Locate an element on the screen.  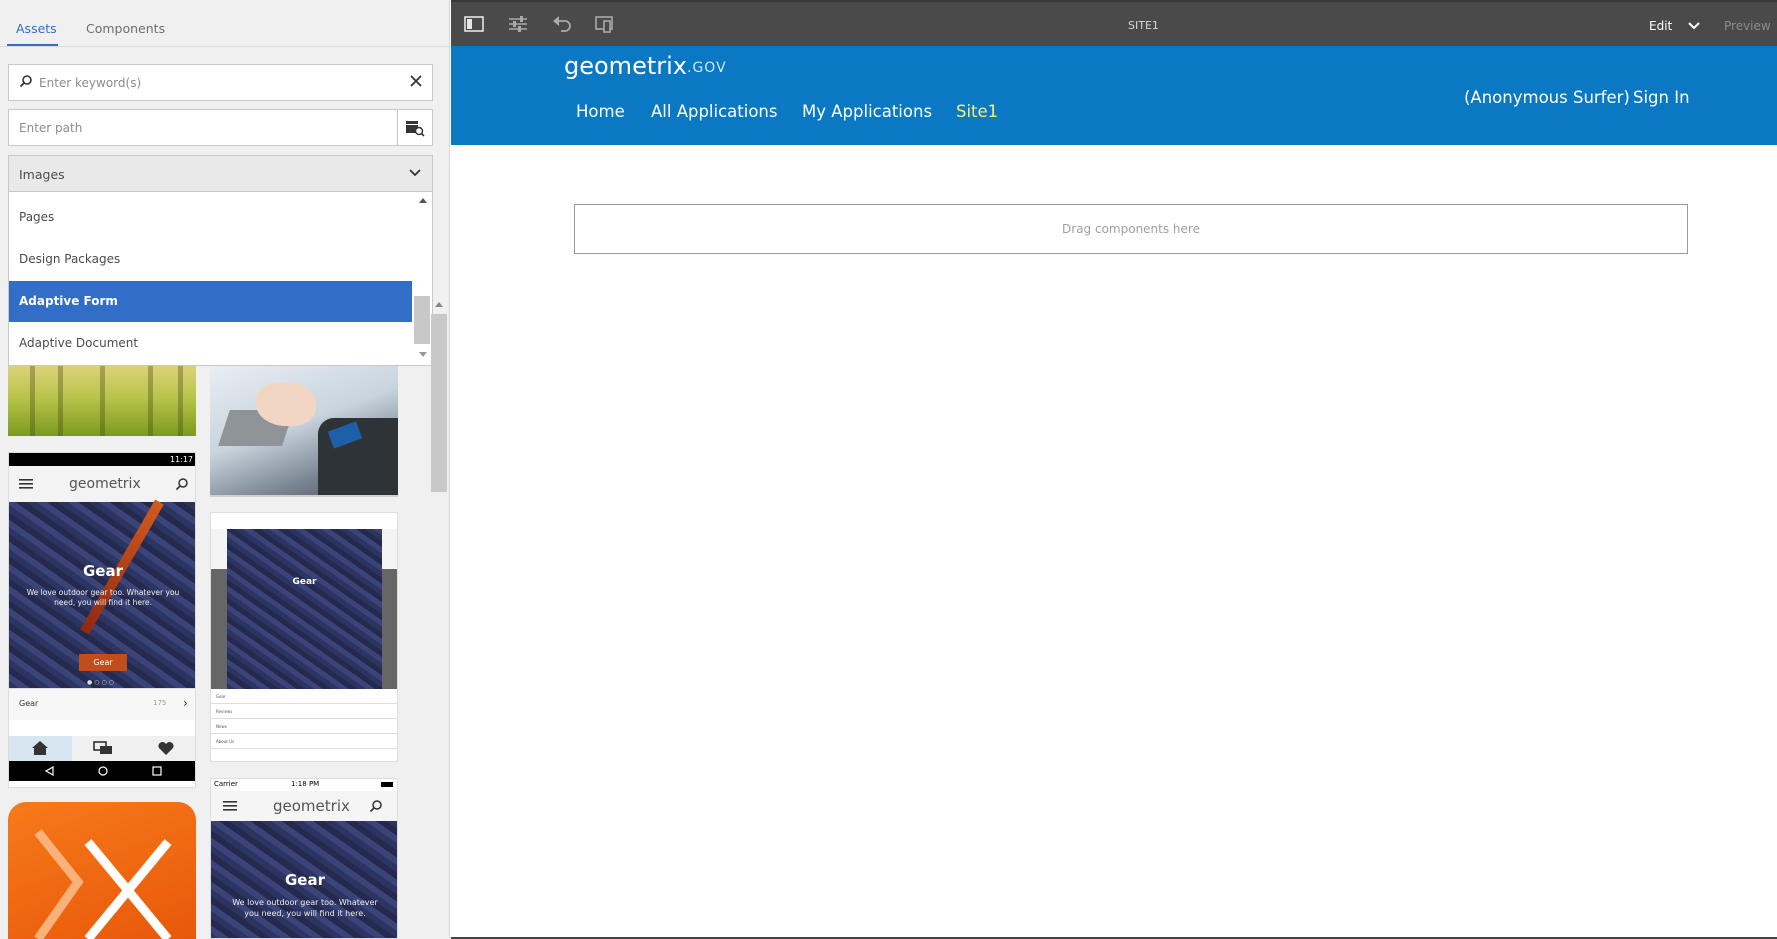
site-logo: geometrix is located at coordinates (625, 66).